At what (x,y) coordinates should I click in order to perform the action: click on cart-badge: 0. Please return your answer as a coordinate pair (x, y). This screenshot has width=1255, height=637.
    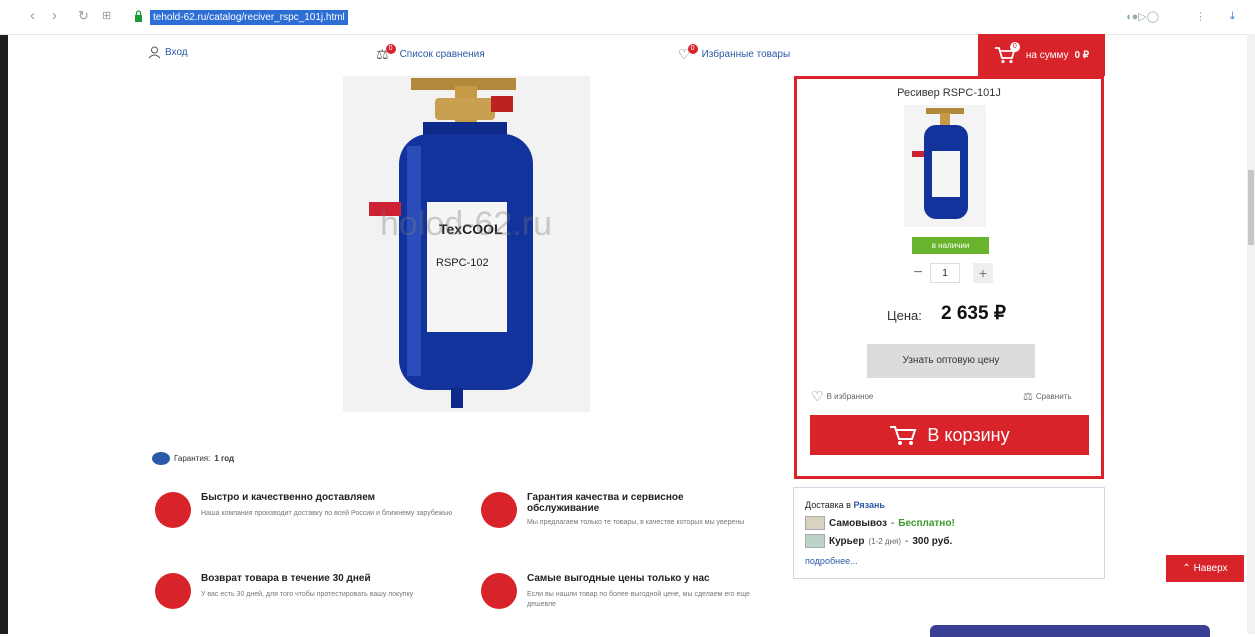
    Looking at the image, I should click on (1014, 47).